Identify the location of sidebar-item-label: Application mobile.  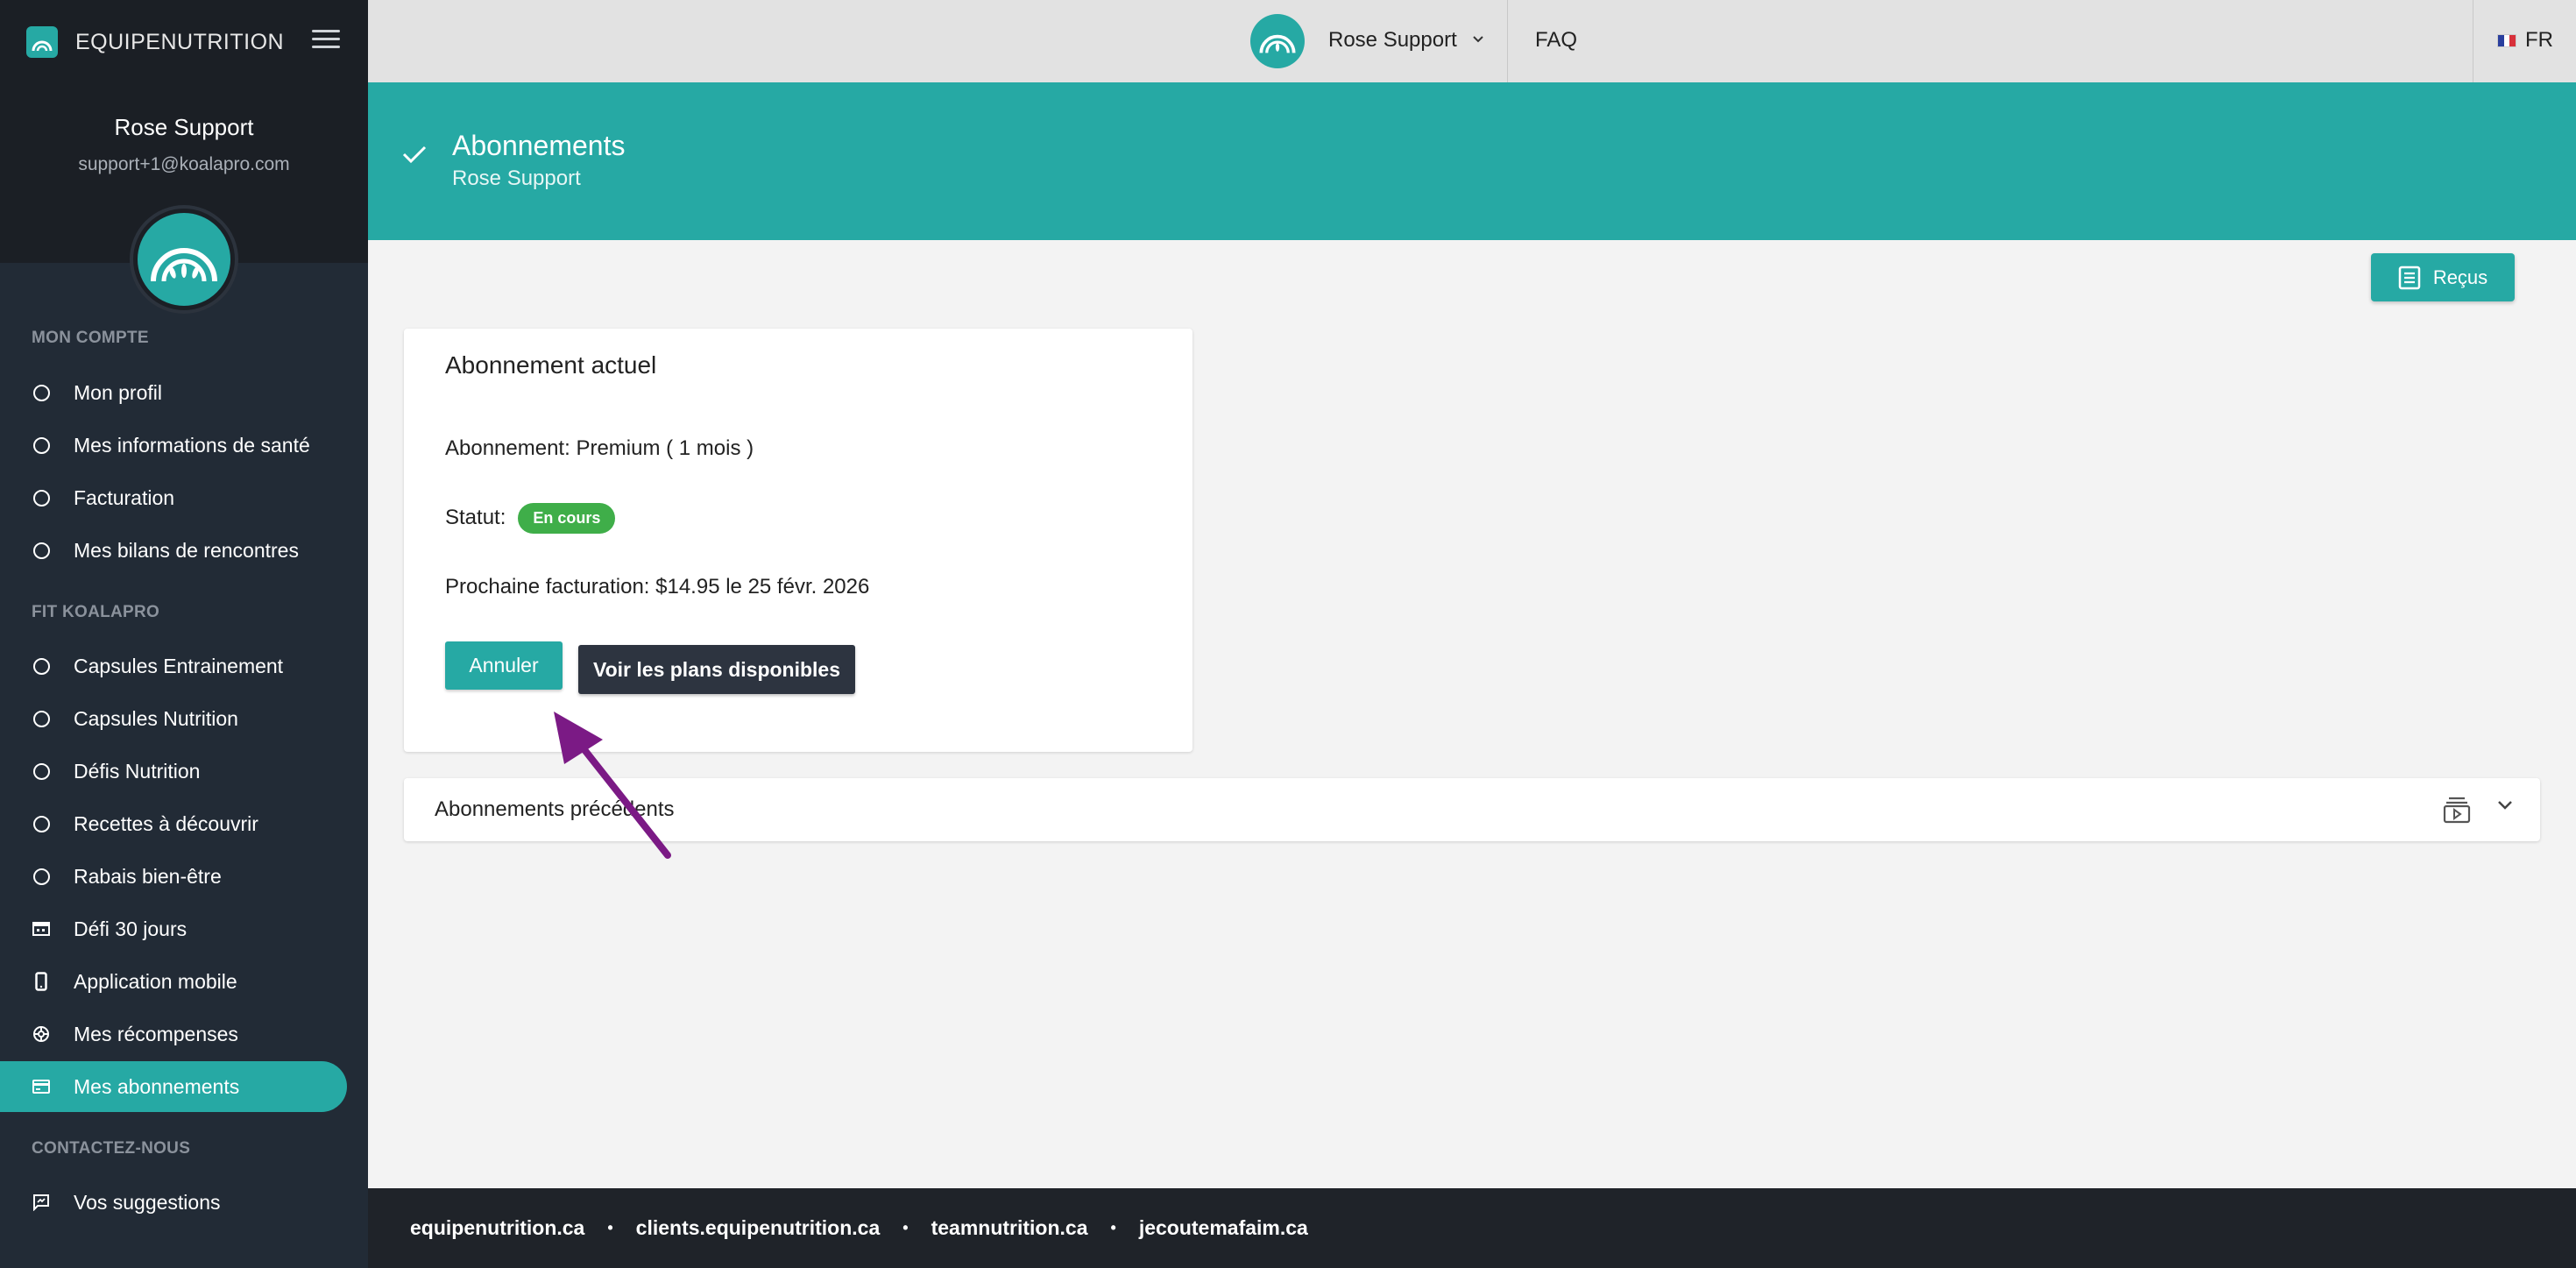
(155, 981).